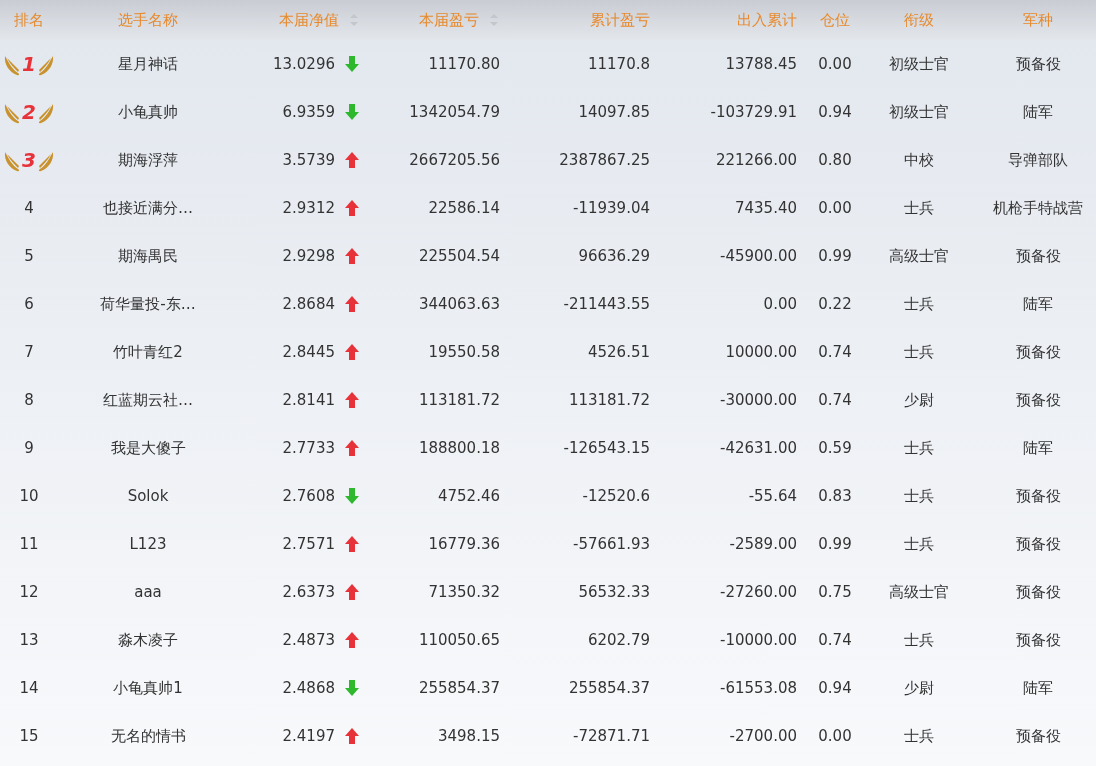  Describe the element at coordinates (29, 352) in the screenshot. I see `rank-number: 7` at that location.